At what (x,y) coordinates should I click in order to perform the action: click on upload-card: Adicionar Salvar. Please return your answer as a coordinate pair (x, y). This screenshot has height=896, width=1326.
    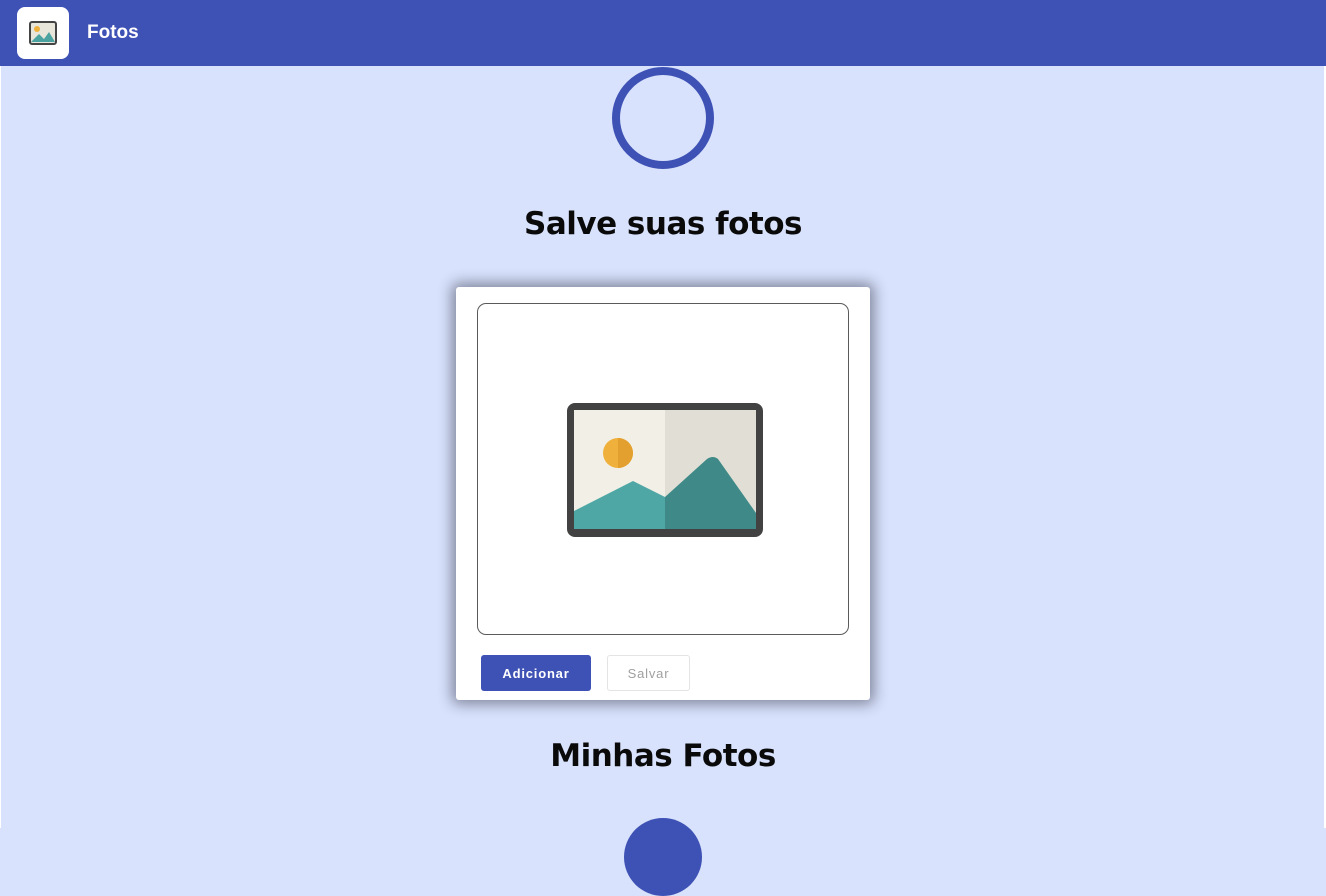
    Looking at the image, I should click on (663, 493).